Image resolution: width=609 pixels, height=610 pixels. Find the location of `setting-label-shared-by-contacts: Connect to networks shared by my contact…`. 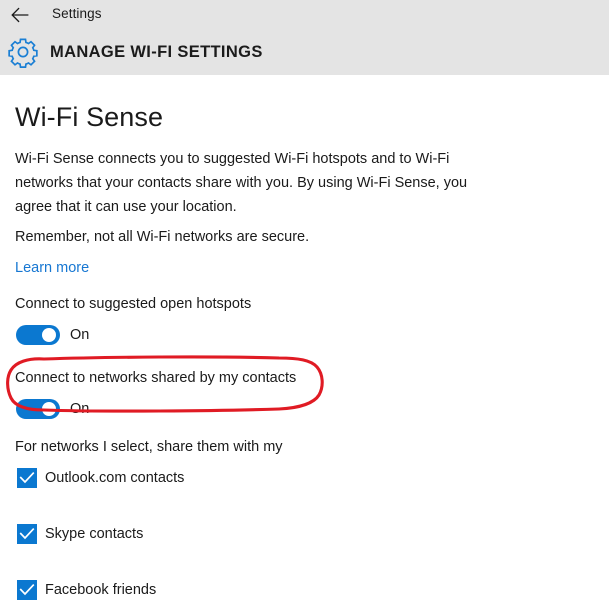

setting-label-shared-by-contacts: Connect to networks shared by my contact… is located at coordinates (156, 378).